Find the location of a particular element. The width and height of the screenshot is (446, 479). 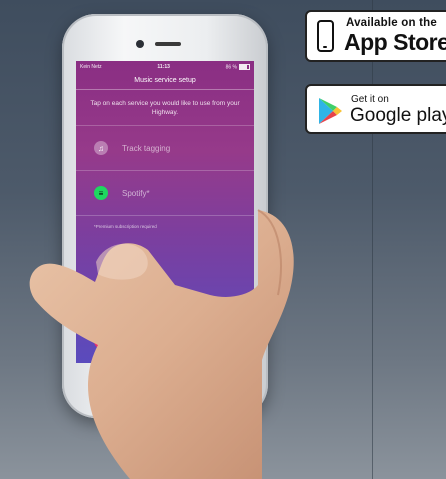

app-store-badge: Available on the App Store is located at coordinates (375, 36).